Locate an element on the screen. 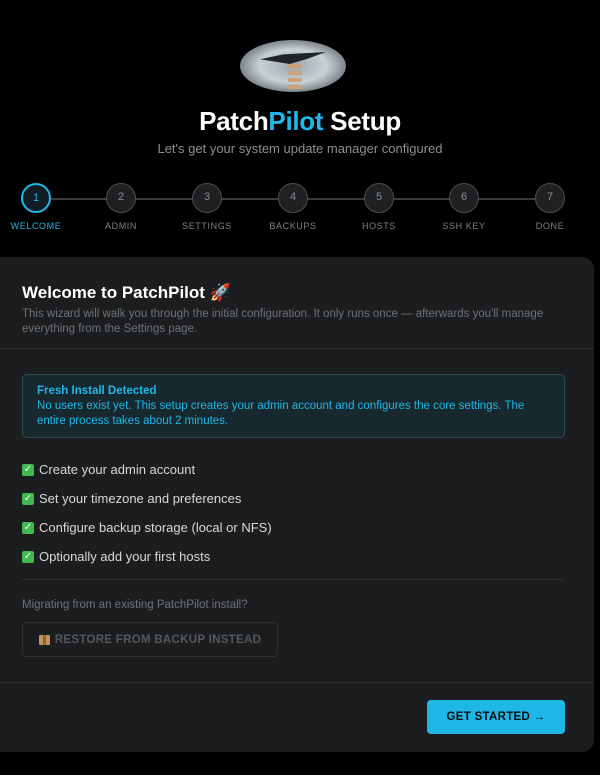  page-title: PatchPilot Setup is located at coordinates (300, 121).